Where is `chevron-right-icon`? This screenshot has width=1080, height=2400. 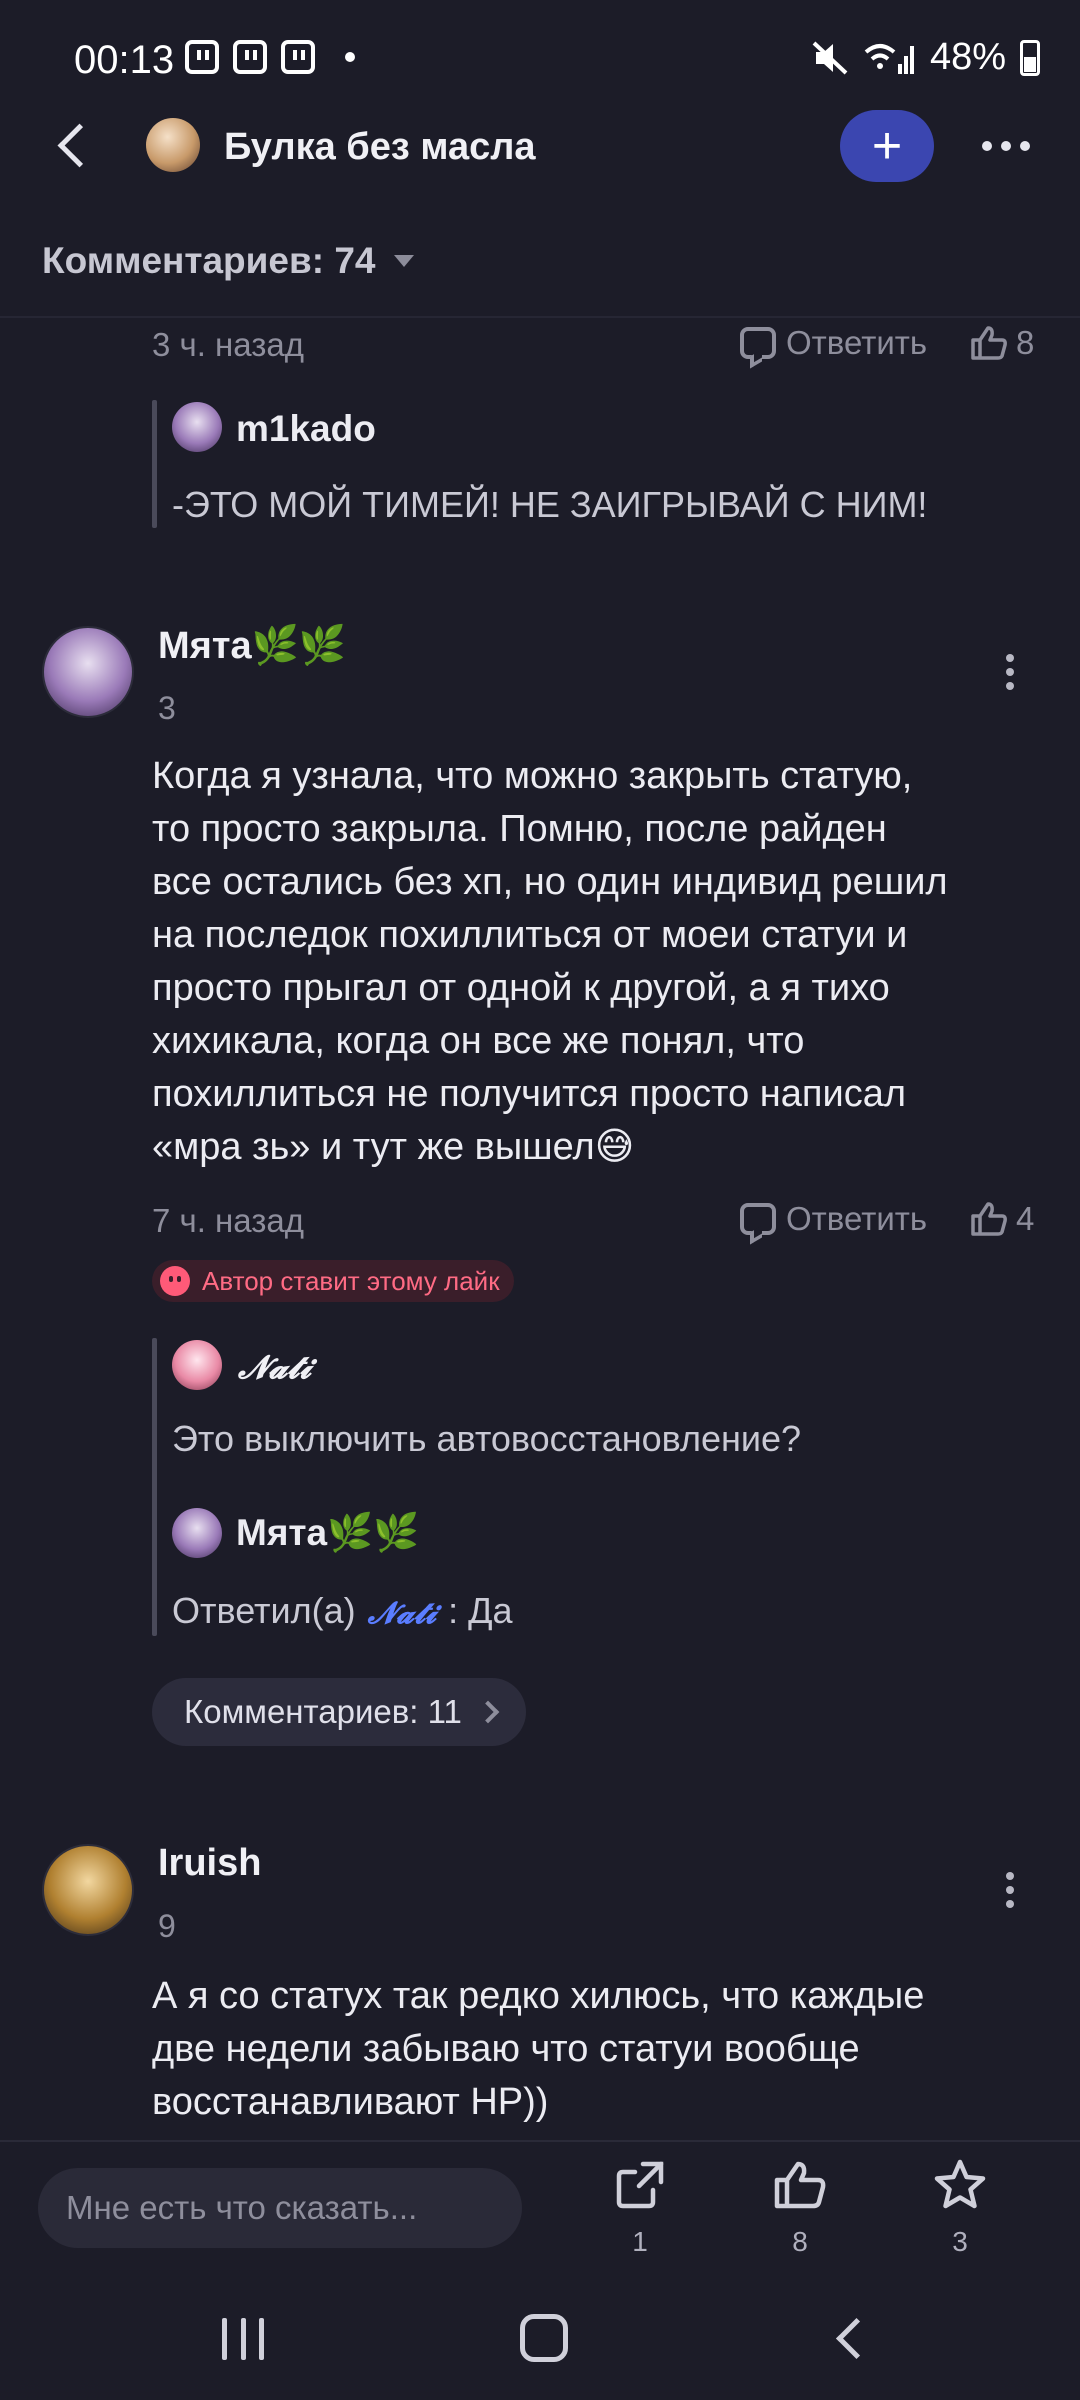
chevron-right-icon is located at coordinates (488, 1712).